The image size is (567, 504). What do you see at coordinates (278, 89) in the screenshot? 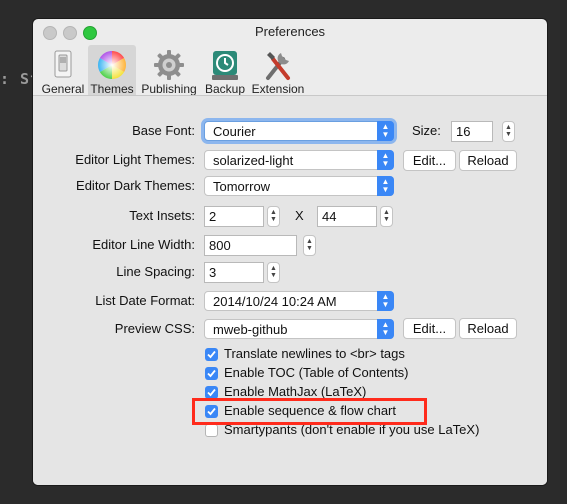
I see `tab-extension-label: Extension` at bounding box center [278, 89].